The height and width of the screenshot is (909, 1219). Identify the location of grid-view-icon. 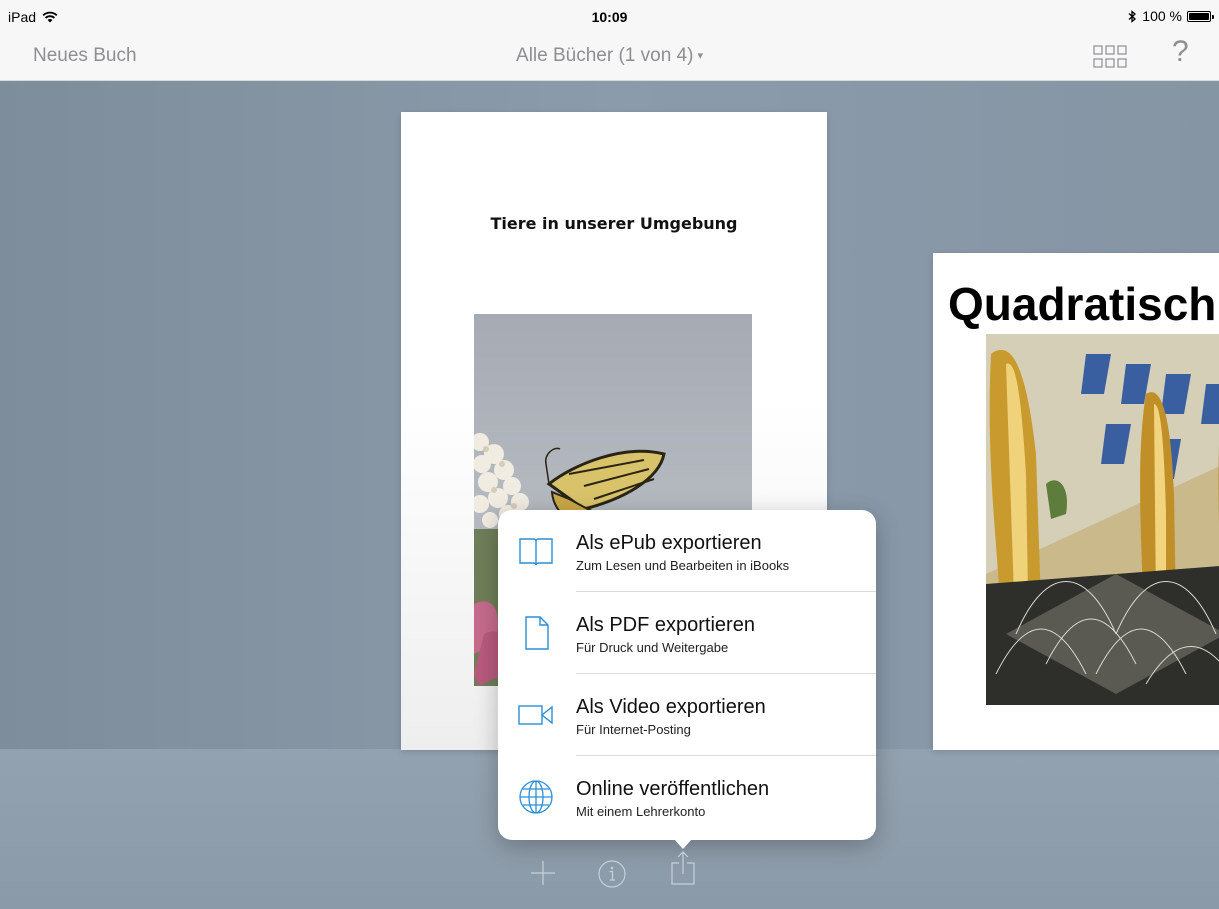
(1110, 57).